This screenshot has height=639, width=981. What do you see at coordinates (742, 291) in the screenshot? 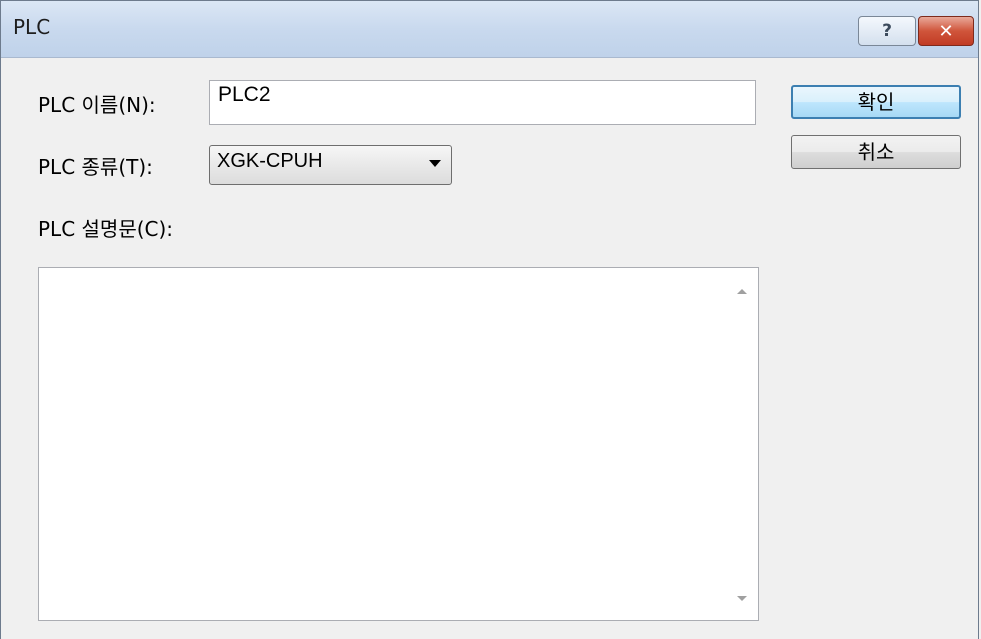
I see `scroll-up-icon` at bounding box center [742, 291].